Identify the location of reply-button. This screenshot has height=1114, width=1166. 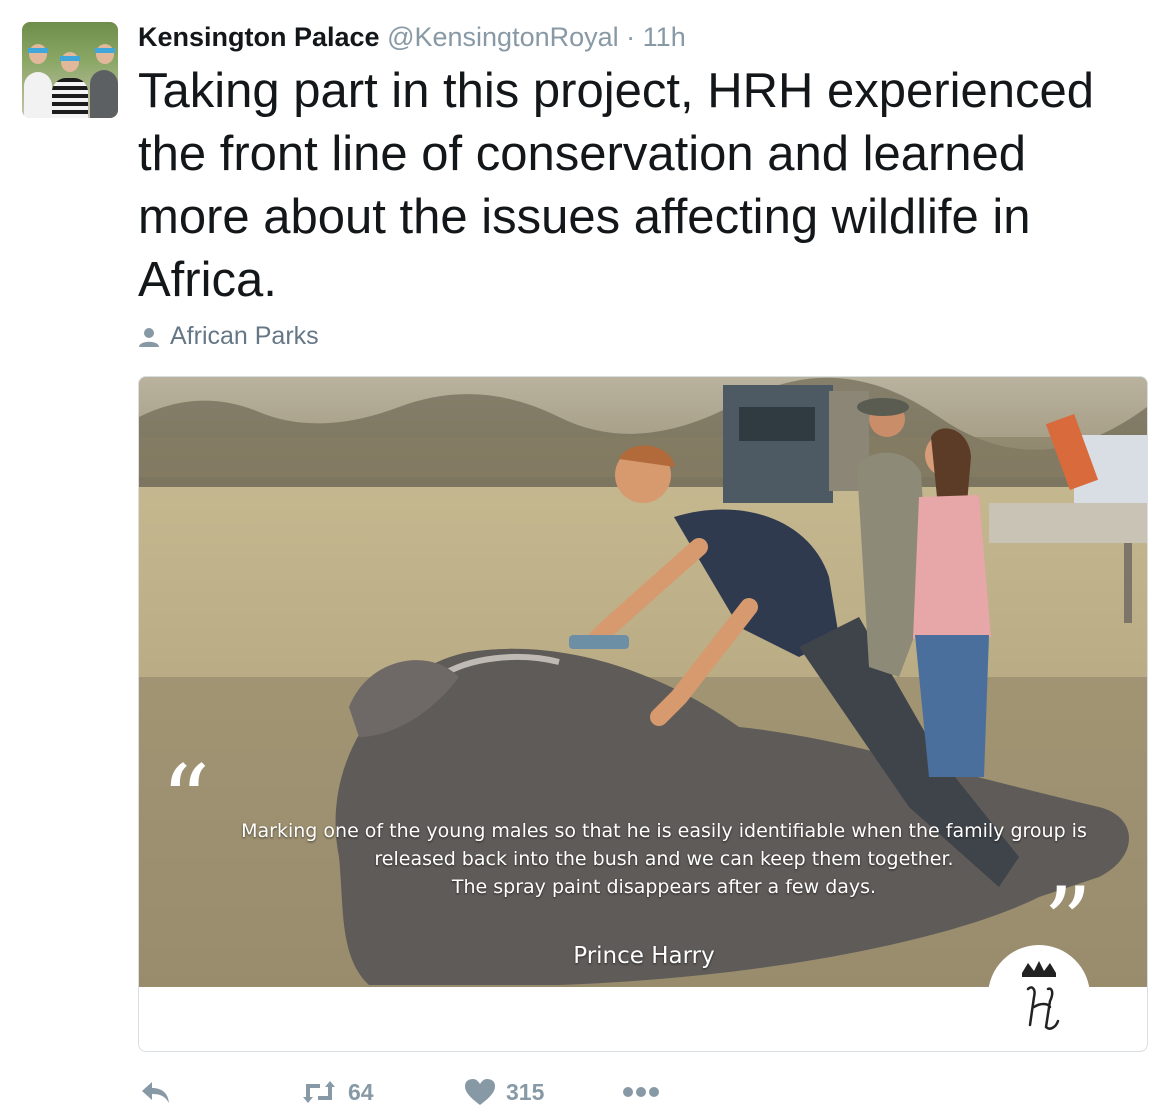
(155, 1092).